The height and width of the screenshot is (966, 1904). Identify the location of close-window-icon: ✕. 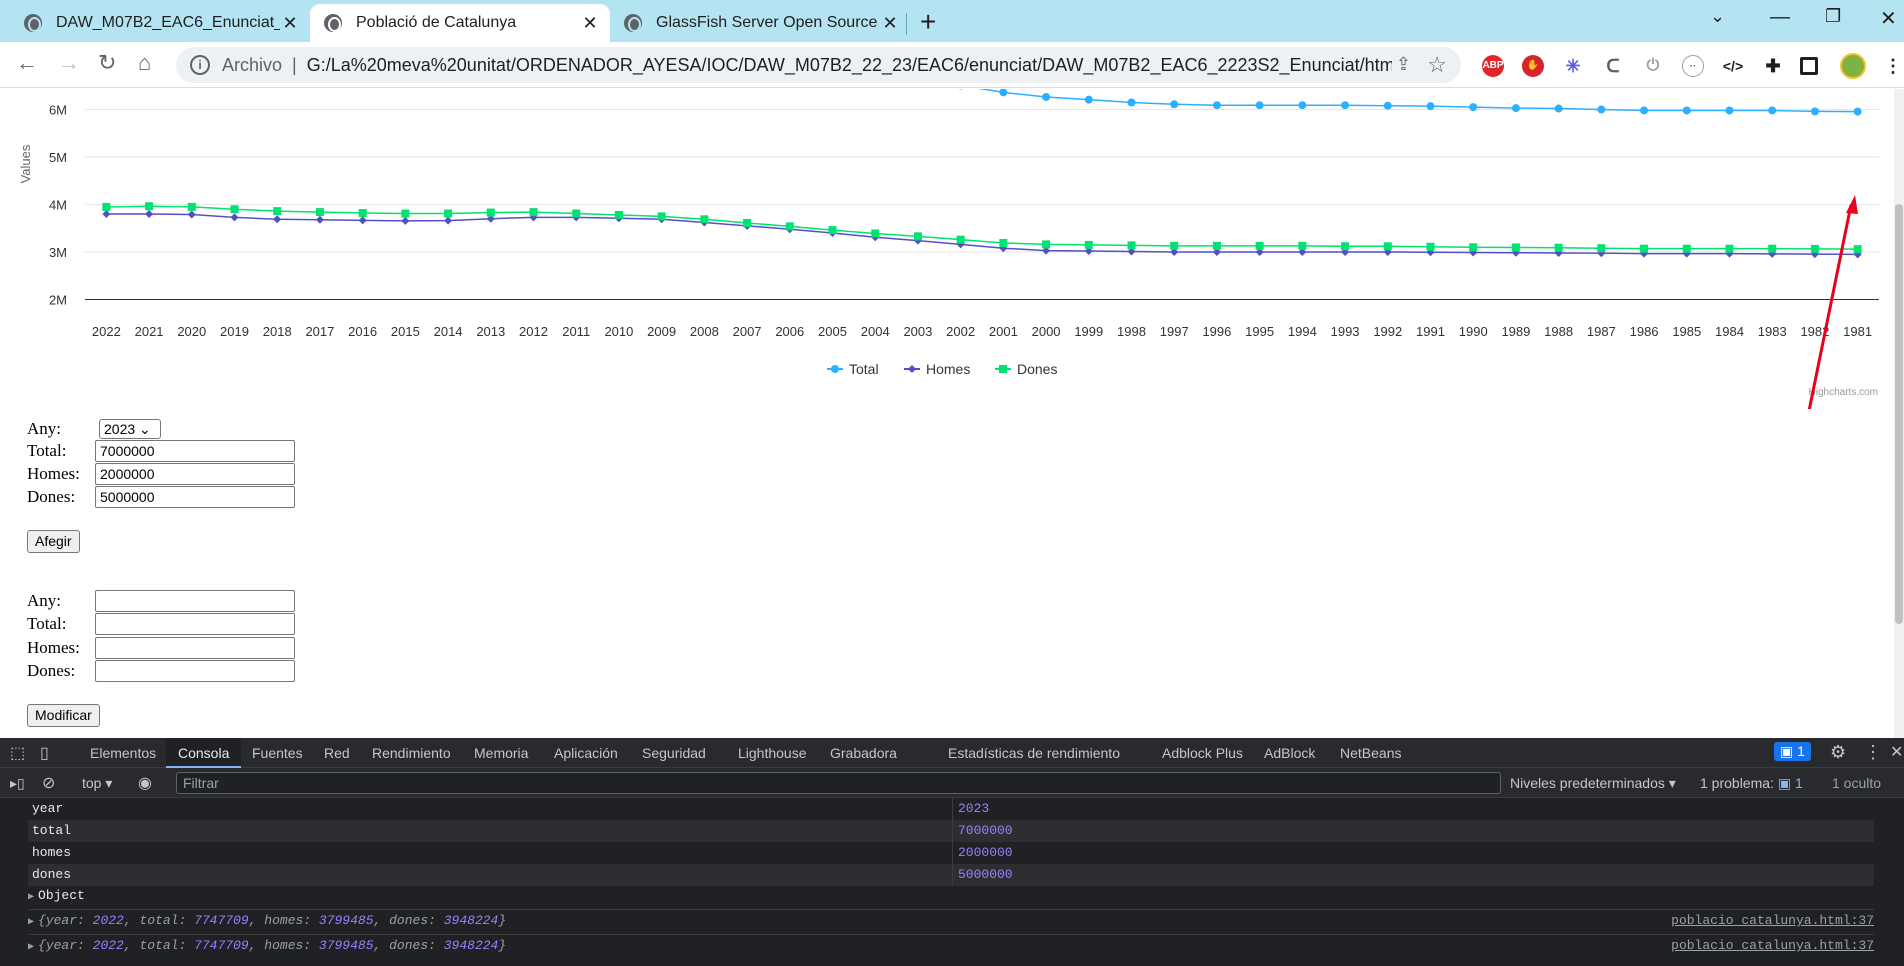
(1888, 18).